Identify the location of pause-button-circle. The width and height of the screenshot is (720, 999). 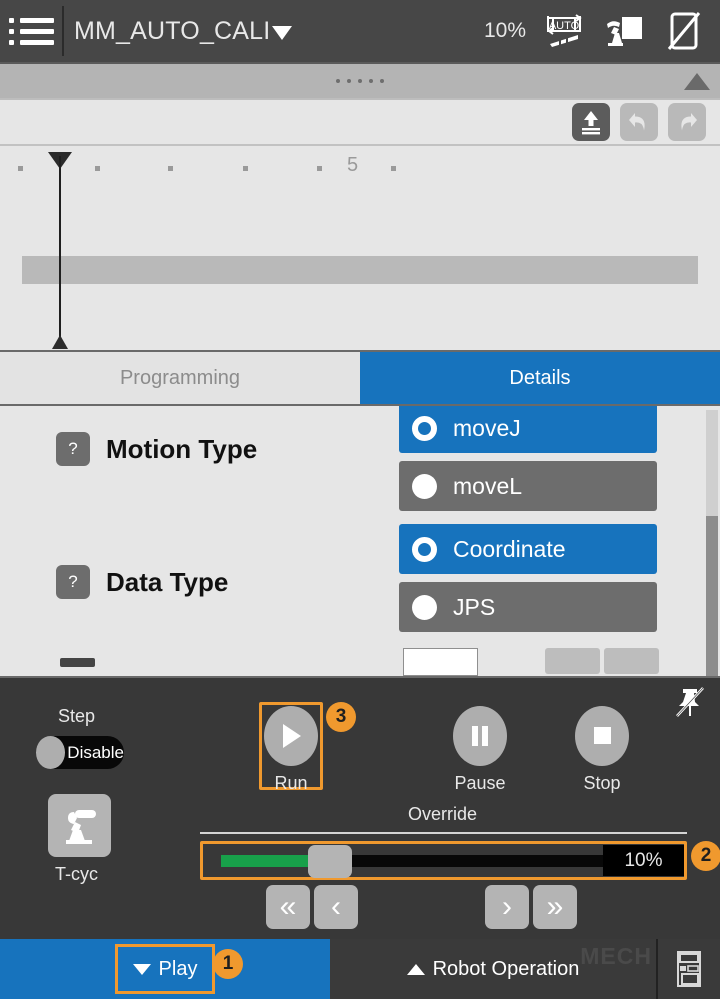
(480, 736).